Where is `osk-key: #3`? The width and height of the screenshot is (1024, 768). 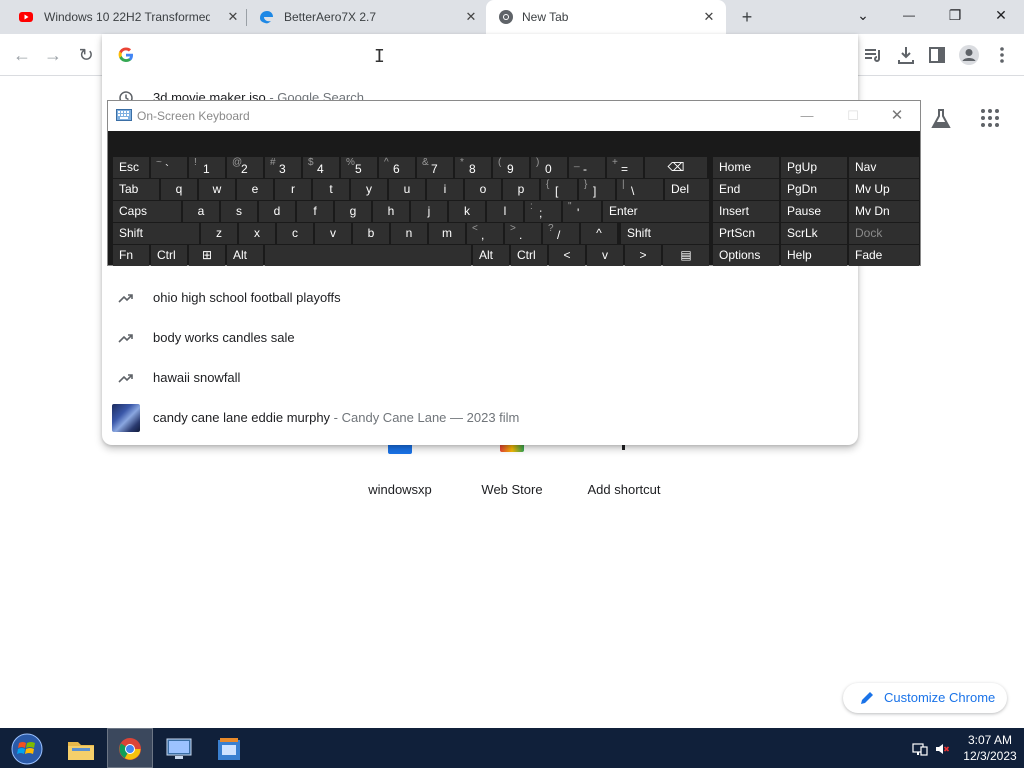 osk-key: #3 is located at coordinates (283, 167).